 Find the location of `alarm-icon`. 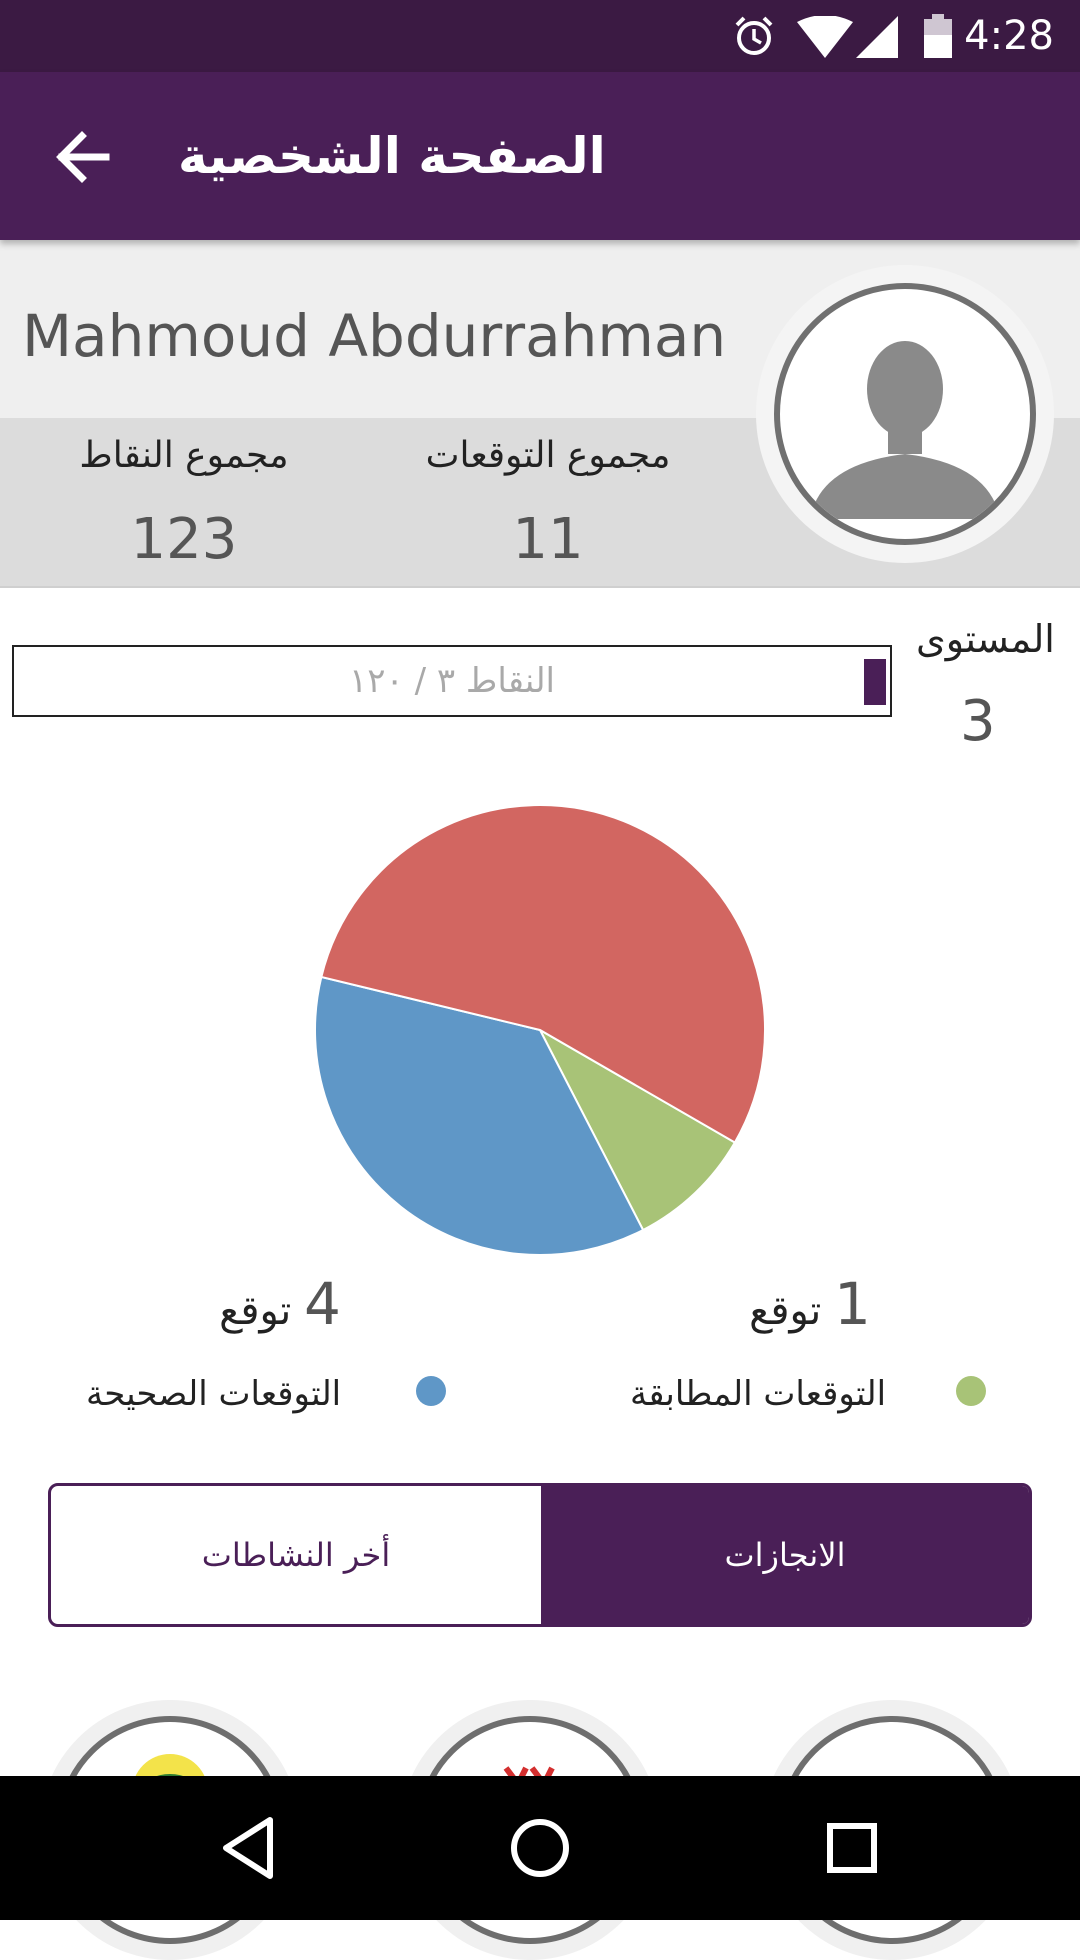

alarm-icon is located at coordinates (754, 35).